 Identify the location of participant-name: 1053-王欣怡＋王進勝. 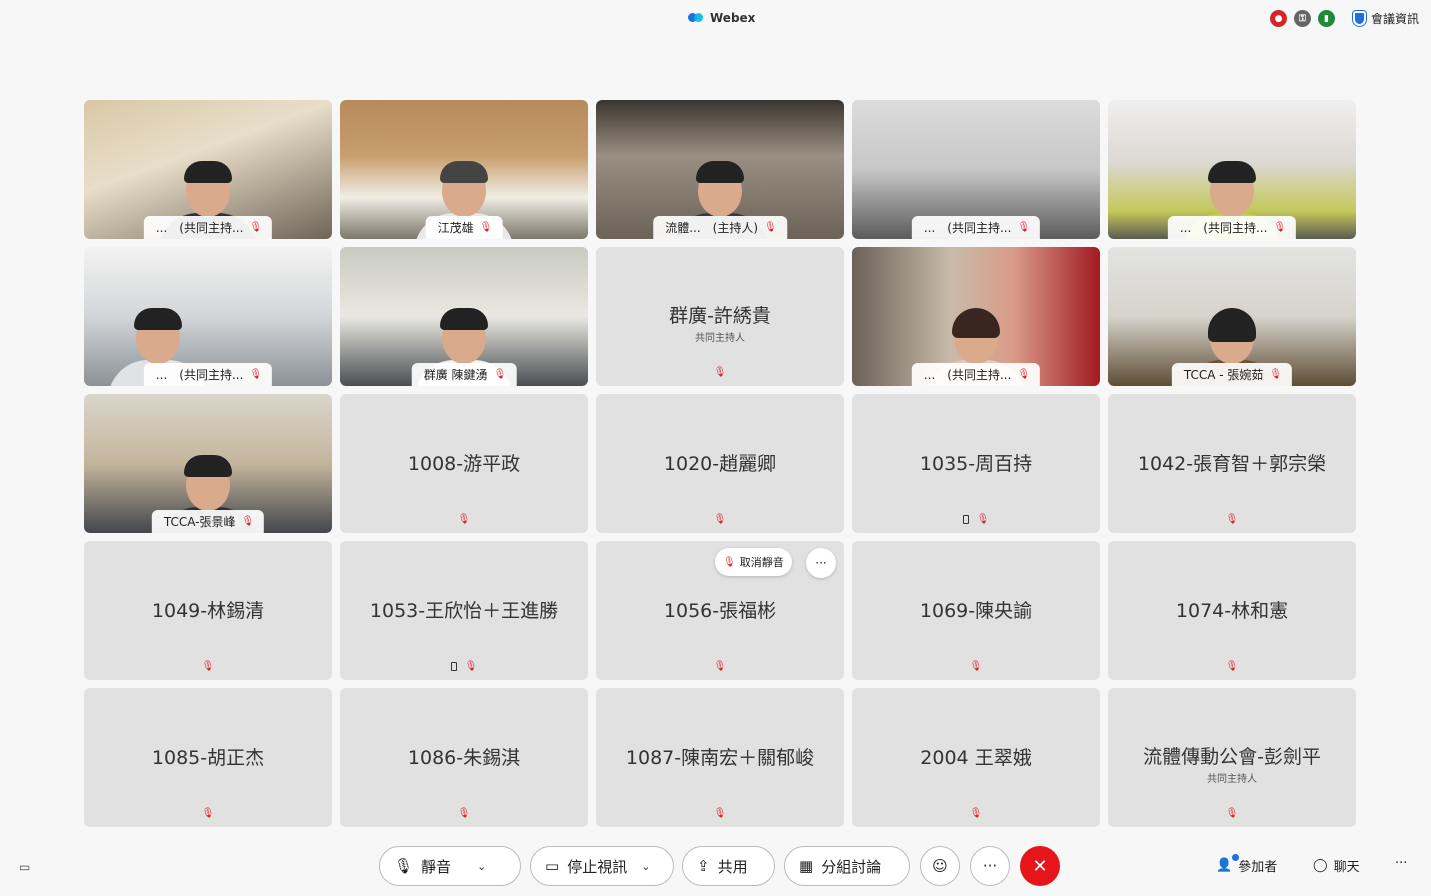
(464, 611).